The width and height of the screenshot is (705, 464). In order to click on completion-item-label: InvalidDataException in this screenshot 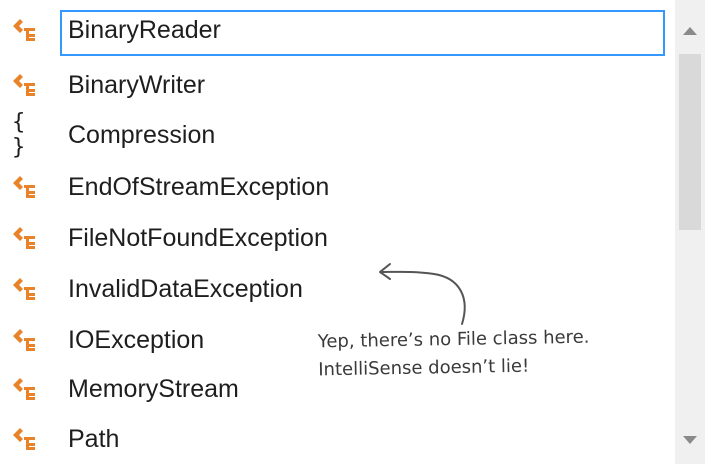, I will do `click(185, 288)`.